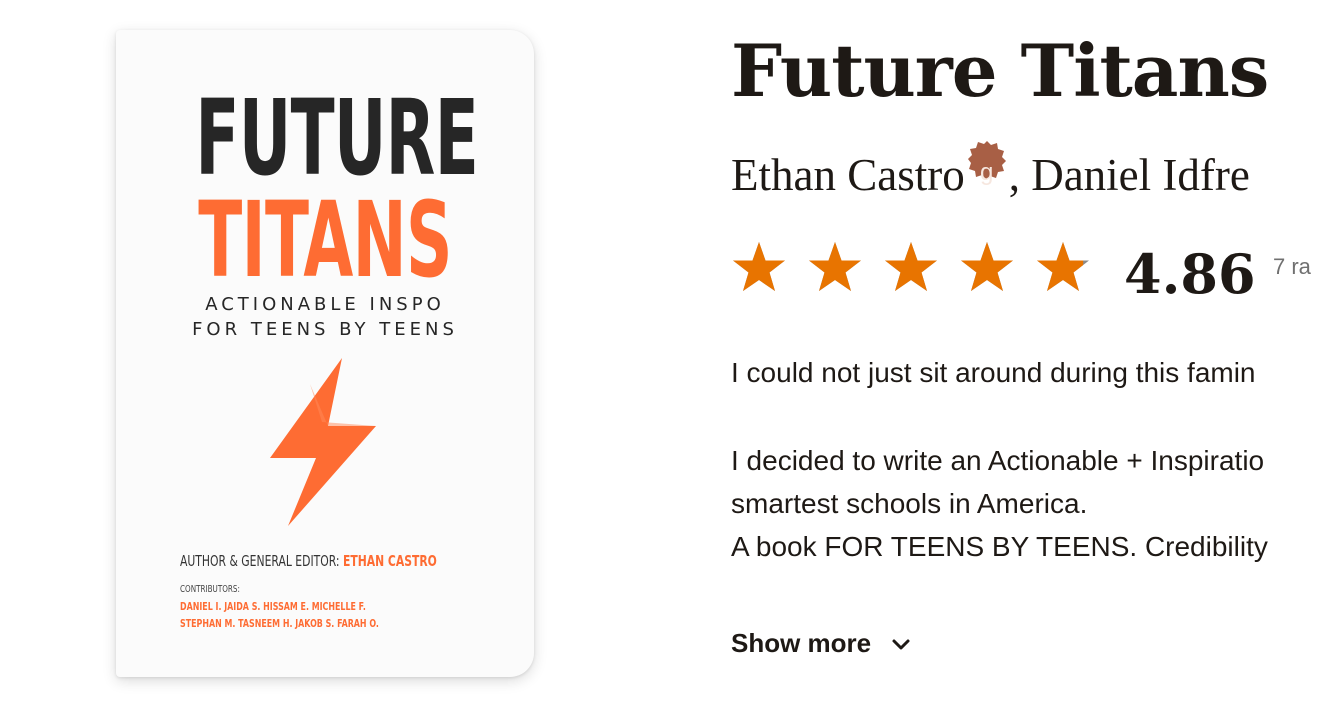 The width and height of the screenshot is (1320, 702). I want to click on author-link-daniel: Daniel Idfre, so click(1140, 175).